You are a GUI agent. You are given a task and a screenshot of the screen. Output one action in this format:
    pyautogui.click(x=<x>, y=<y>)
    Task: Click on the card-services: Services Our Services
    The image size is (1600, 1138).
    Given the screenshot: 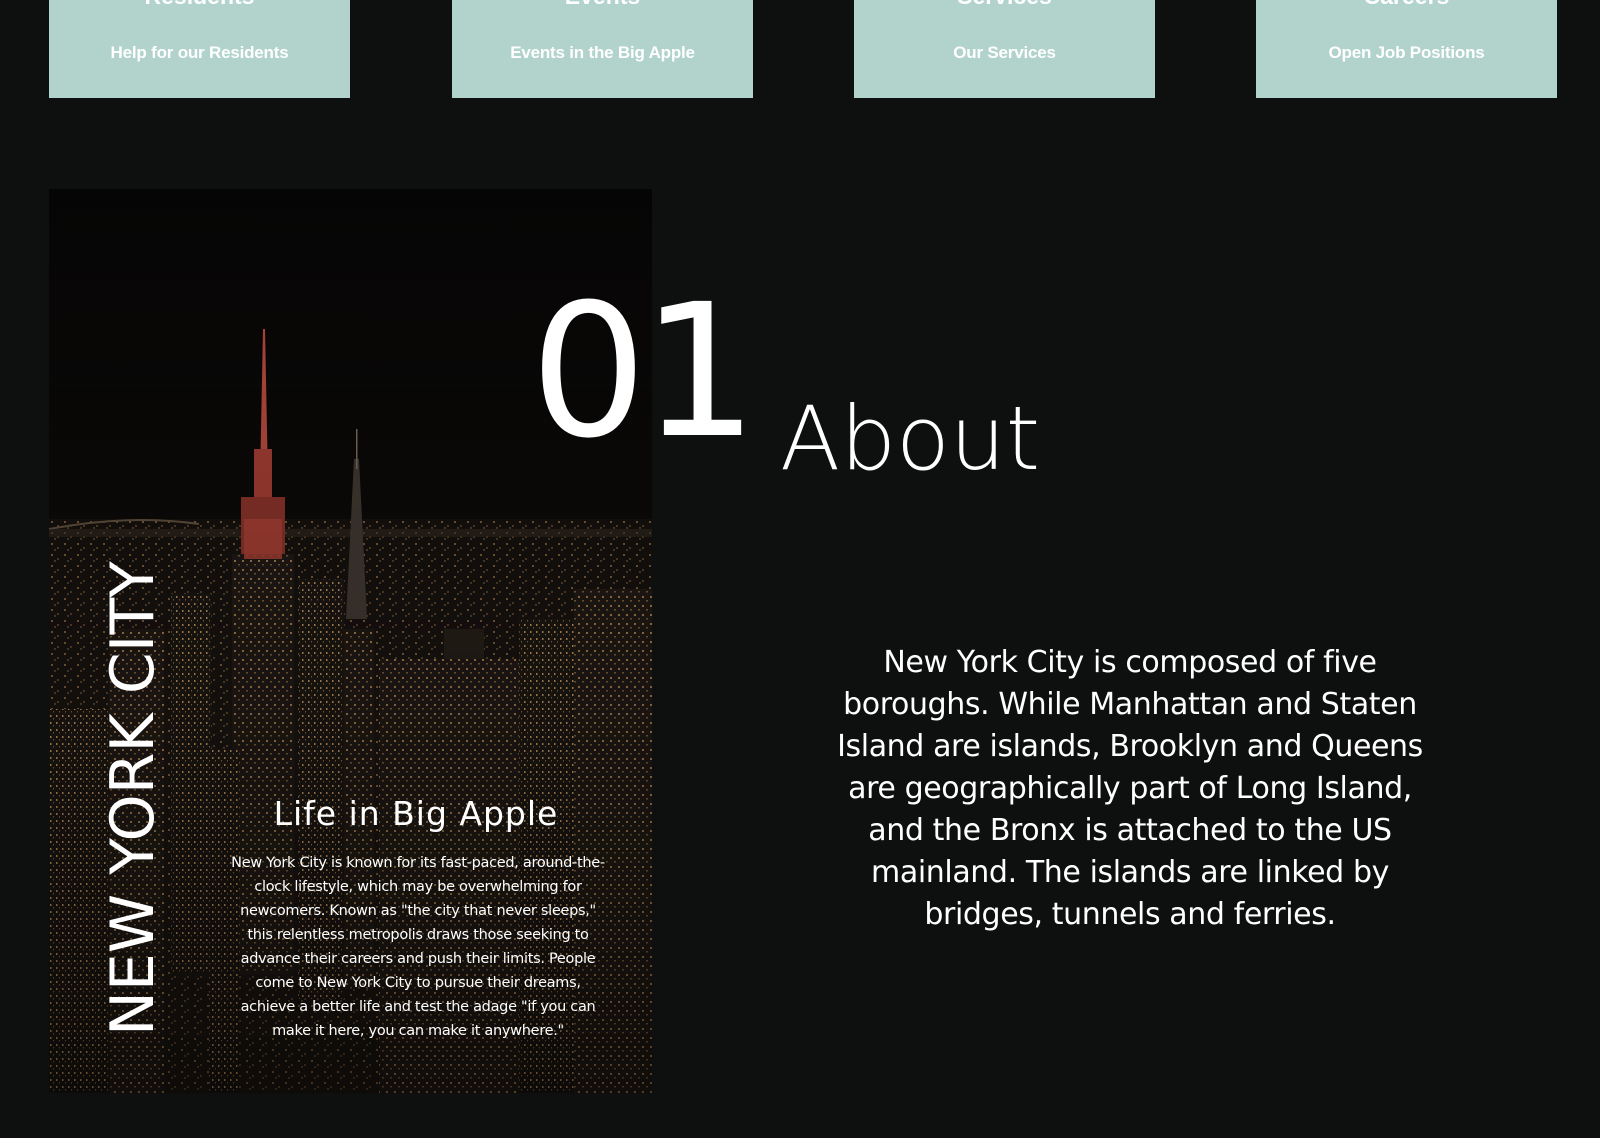 What is the action you would take?
    pyautogui.click(x=1004, y=49)
    